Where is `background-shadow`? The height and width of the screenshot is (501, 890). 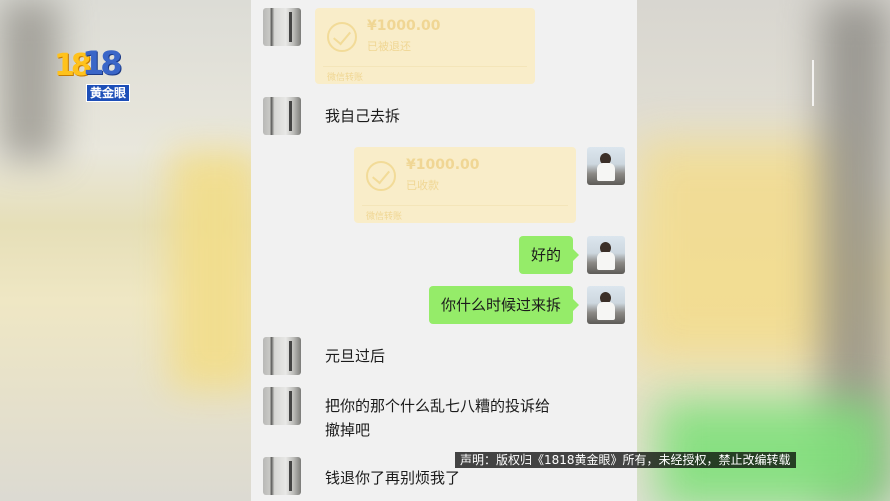 background-shadow is located at coordinates (30, 80).